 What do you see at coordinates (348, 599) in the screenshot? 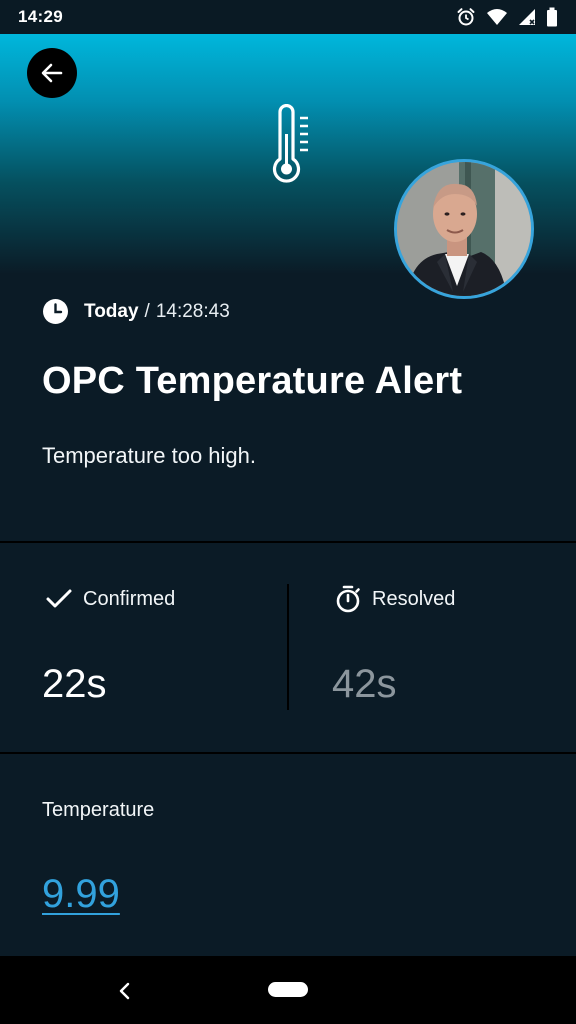
I see `stopwatch-icon` at bounding box center [348, 599].